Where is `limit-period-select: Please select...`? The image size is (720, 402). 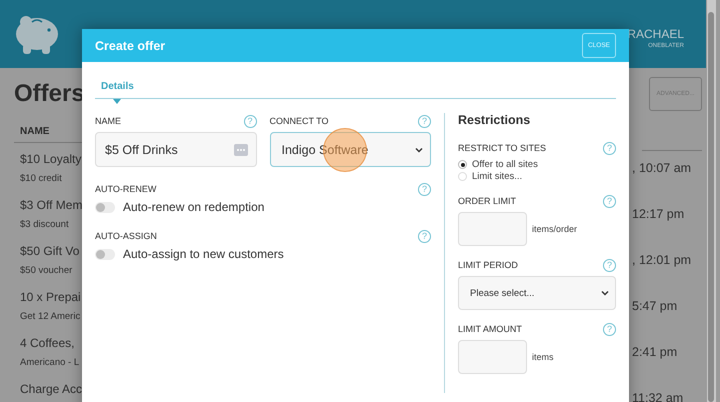
limit-period-select: Please select... is located at coordinates (537, 293).